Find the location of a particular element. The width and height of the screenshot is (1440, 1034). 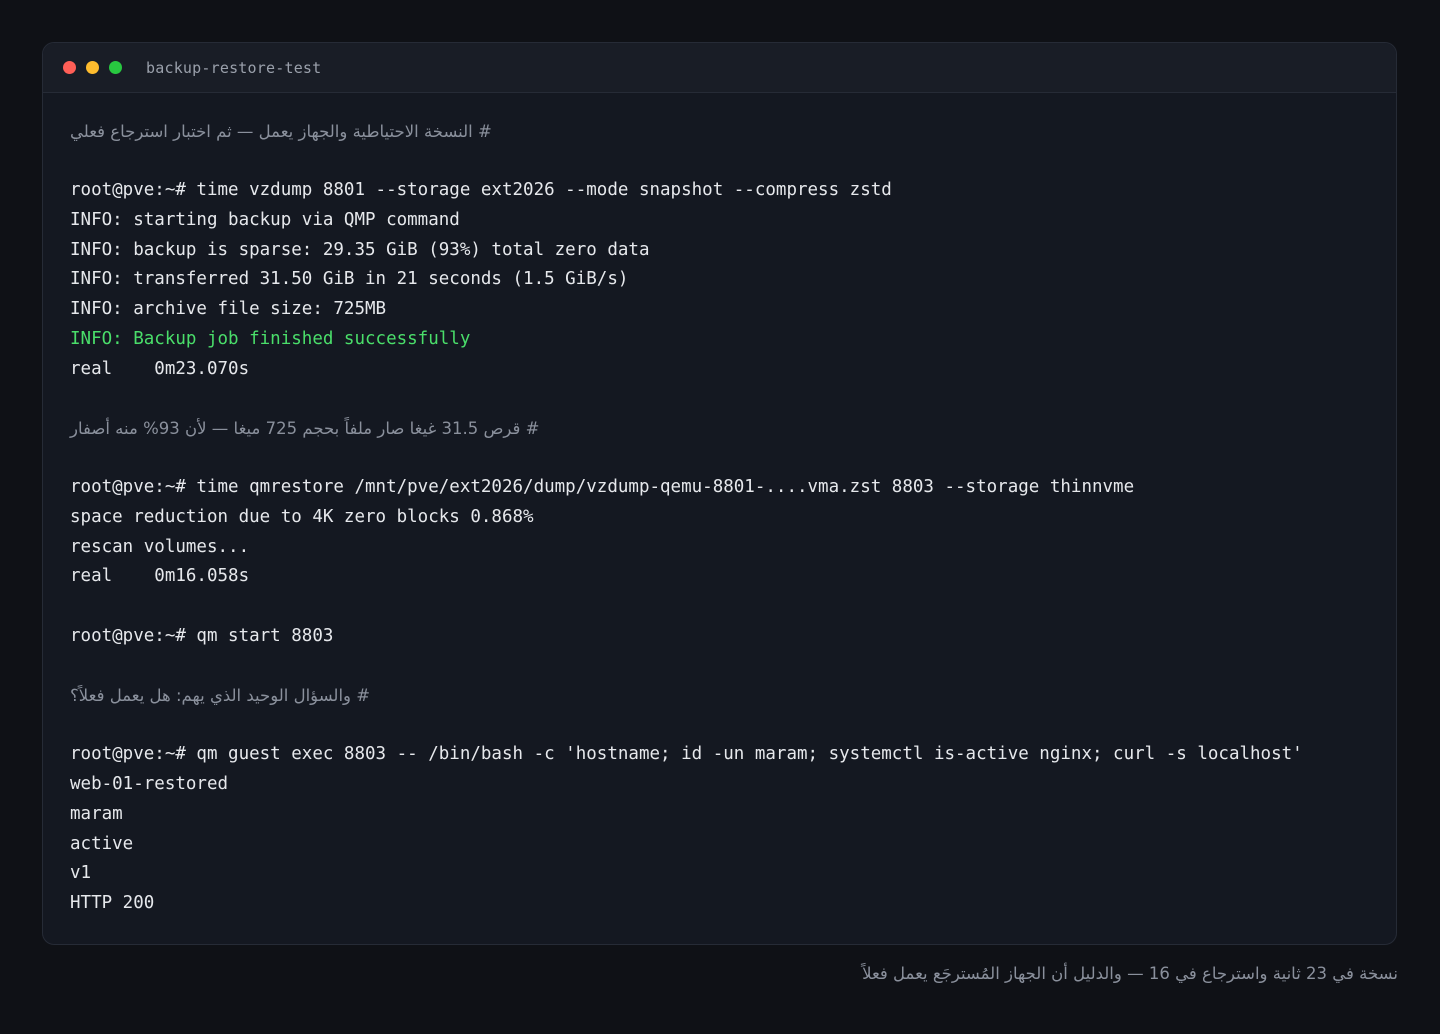

terminal-line-output: maram is located at coordinates (96, 813).